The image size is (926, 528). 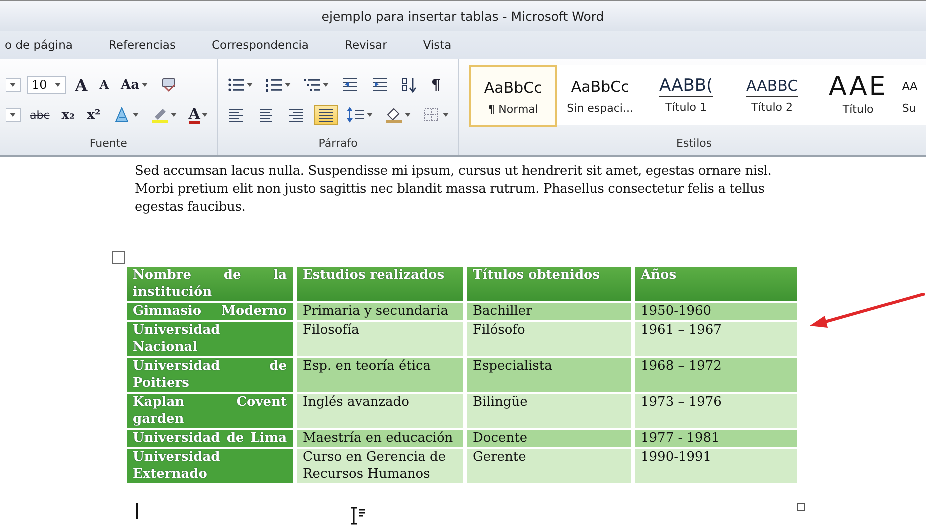 I want to click on table-cell: Gerente, so click(x=549, y=466).